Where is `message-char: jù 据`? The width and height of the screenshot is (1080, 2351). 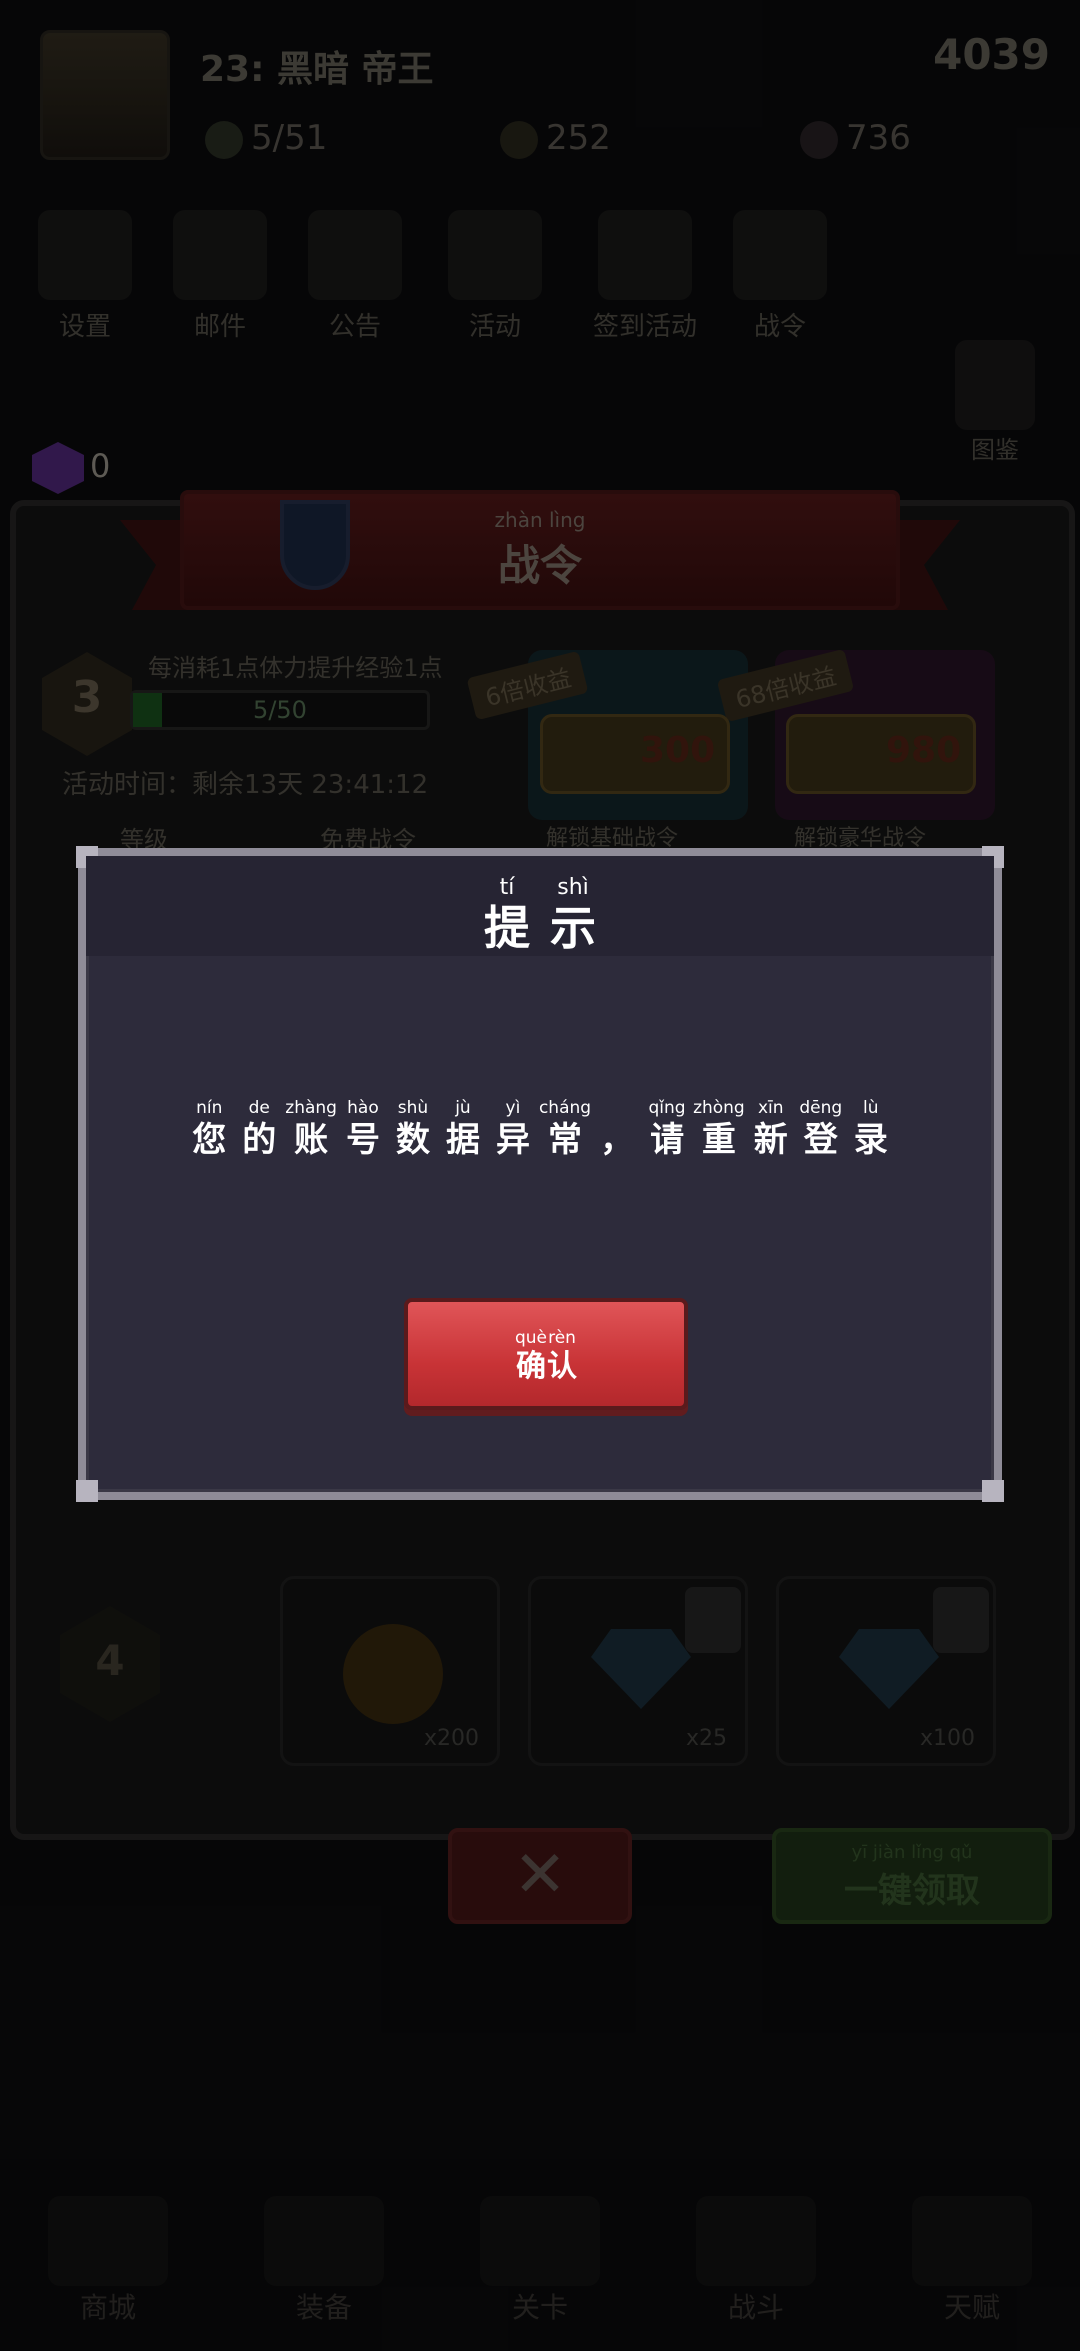 message-char: jù 据 is located at coordinates (463, 1130).